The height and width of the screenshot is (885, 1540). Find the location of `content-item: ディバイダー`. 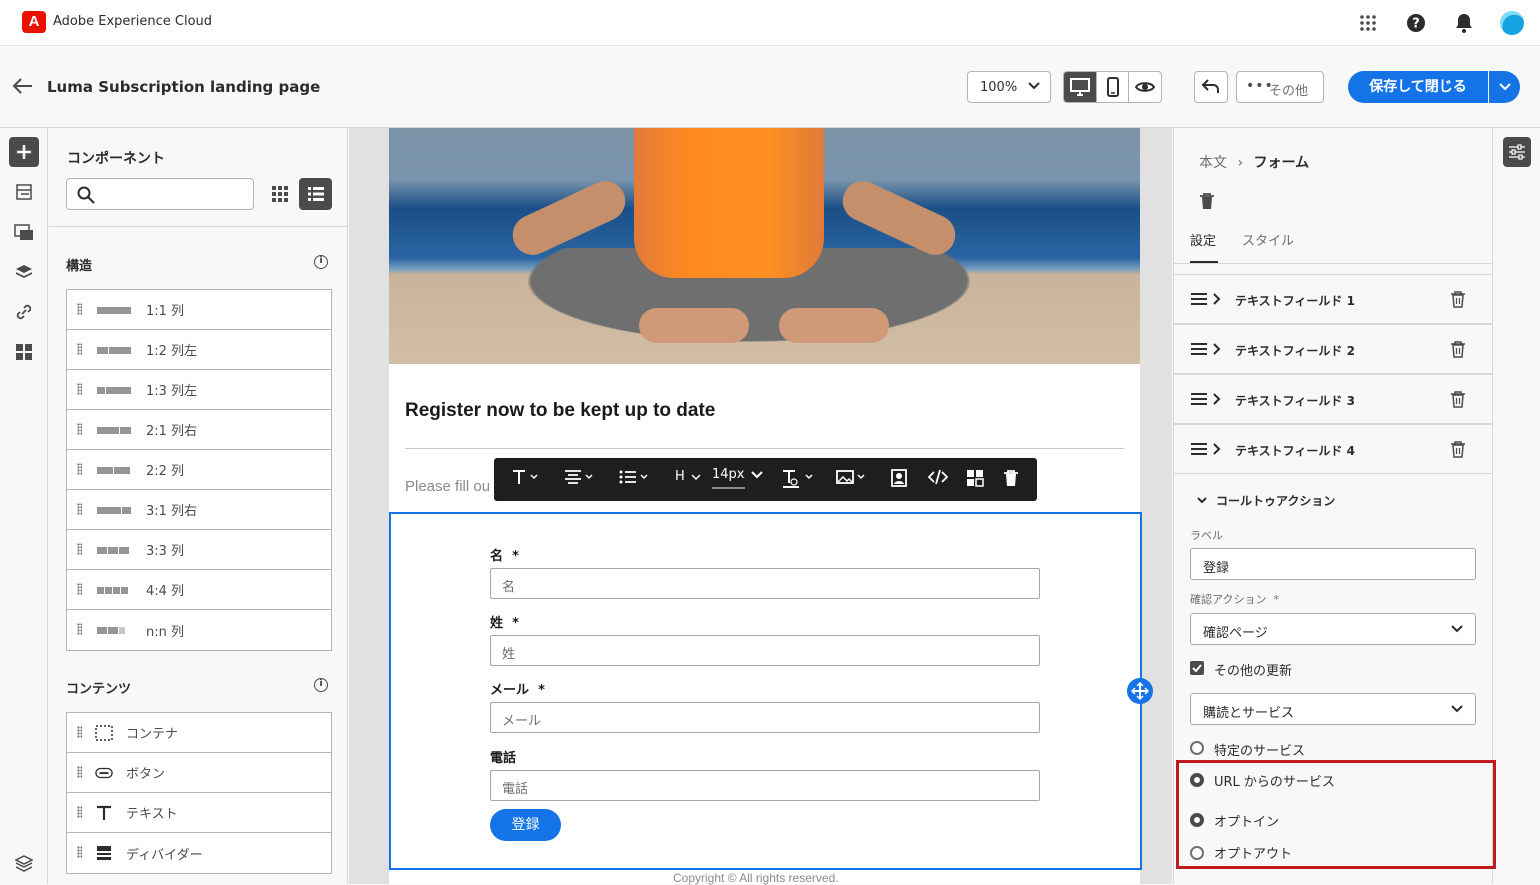

content-item: ディバイダー is located at coordinates (199, 853).